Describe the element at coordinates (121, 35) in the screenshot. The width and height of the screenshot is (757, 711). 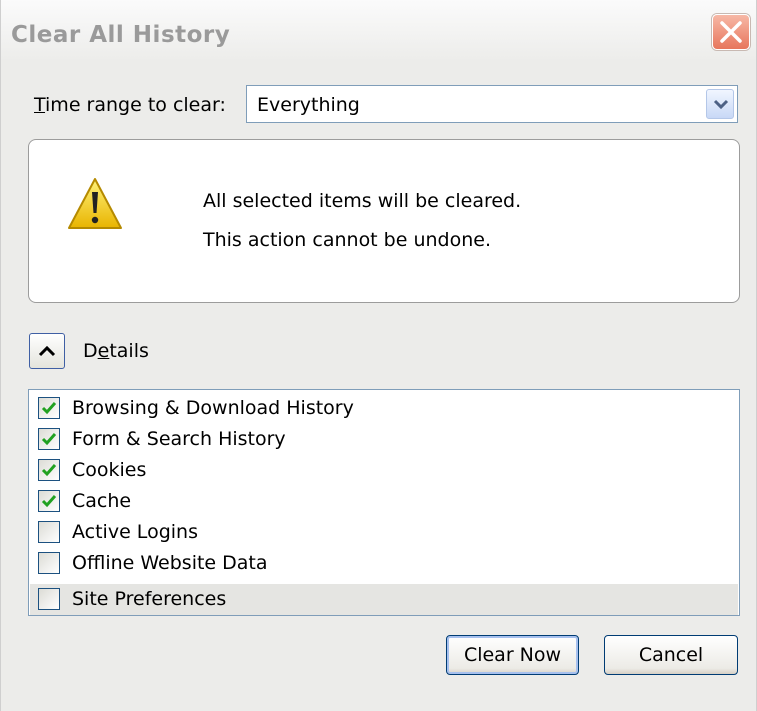
I see `dialog-title: Clear All History` at that location.